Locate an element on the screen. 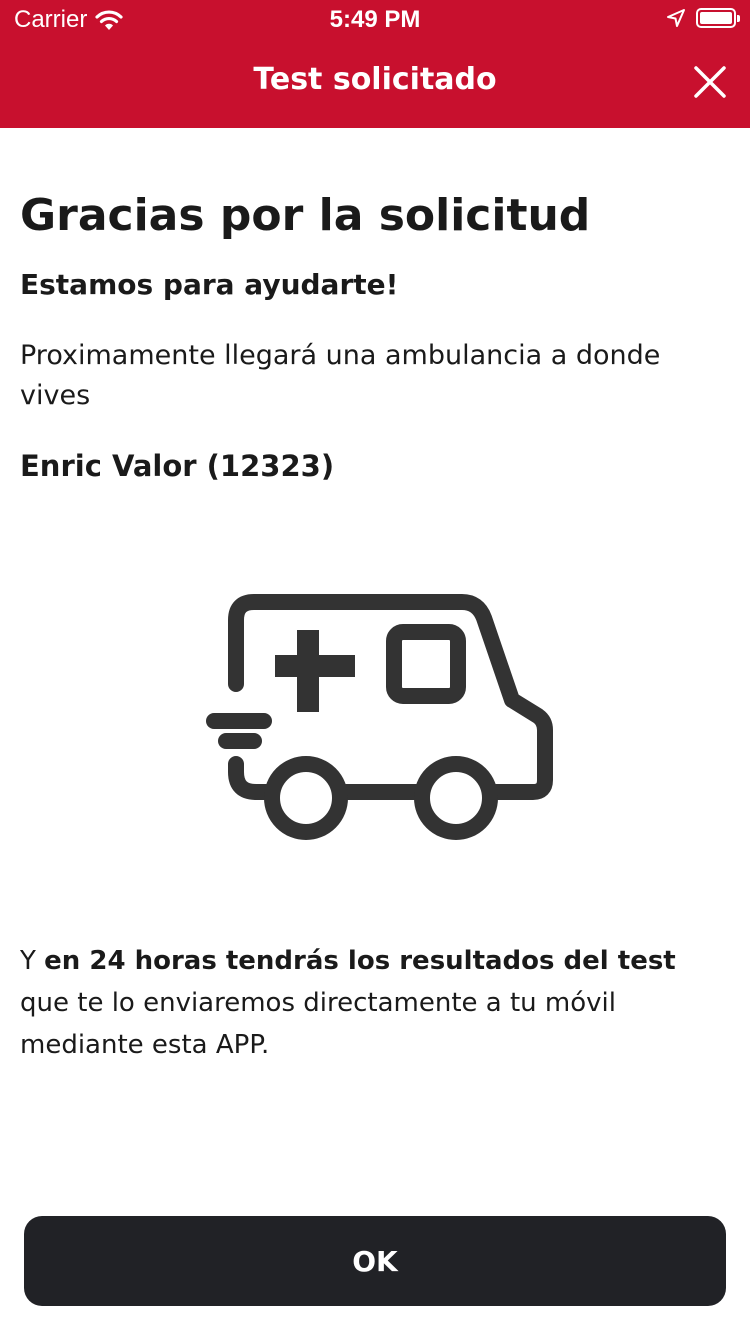  close-button is located at coordinates (710, 82).